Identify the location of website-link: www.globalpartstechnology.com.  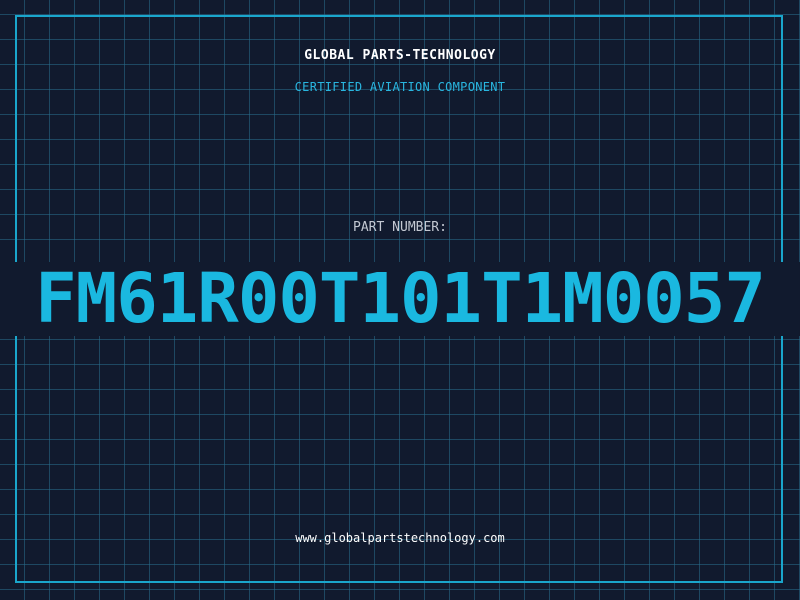
(400, 538).